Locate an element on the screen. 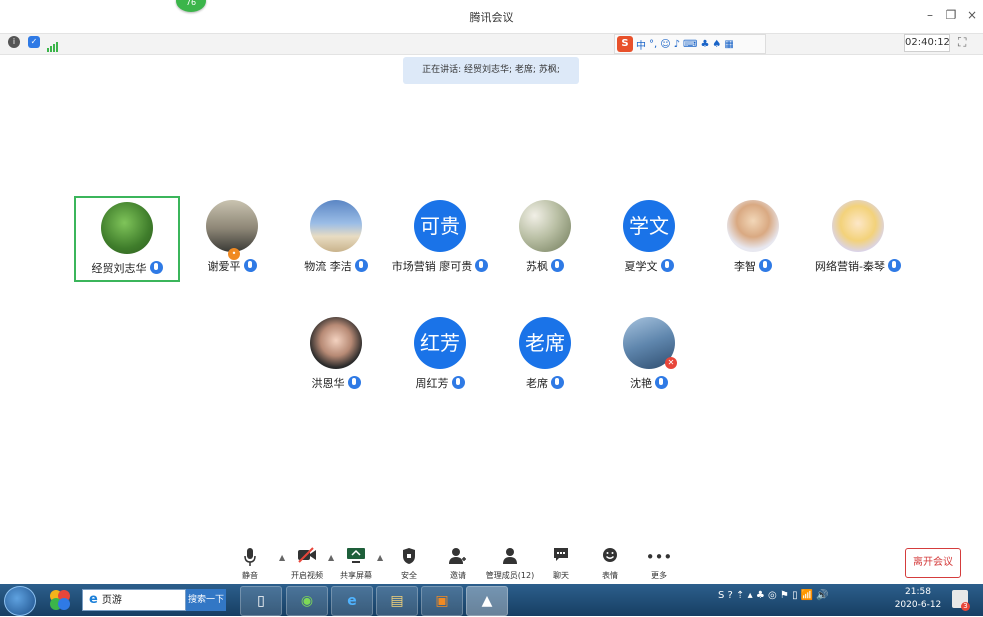 This screenshot has width=983, height=617. ime-toolbar: S 中 °, ☺ ♪ ⌨ ♣ ♠ ▦ is located at coordinates (690, 44).